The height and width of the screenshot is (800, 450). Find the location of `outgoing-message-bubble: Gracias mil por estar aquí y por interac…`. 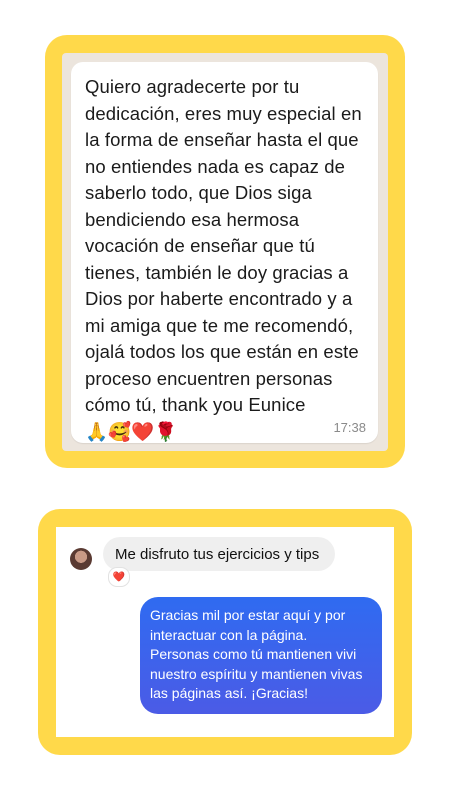

outgoing-message-bubble: Gracias mil por estar aquí y por interac… is located at coordinates (261, 655).